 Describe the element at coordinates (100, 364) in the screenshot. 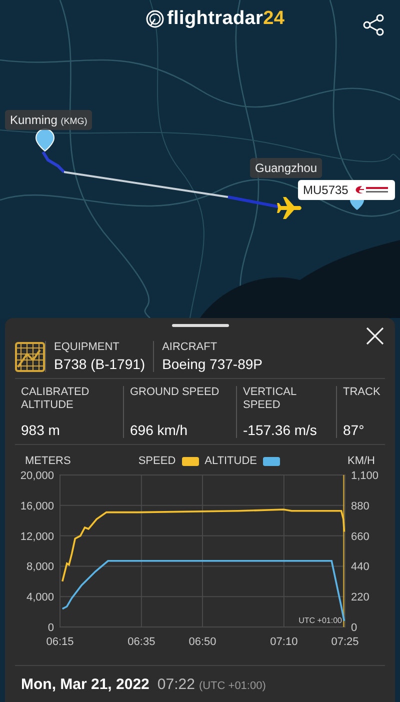

I see `field-value: B738 (B-1791)` at that location.